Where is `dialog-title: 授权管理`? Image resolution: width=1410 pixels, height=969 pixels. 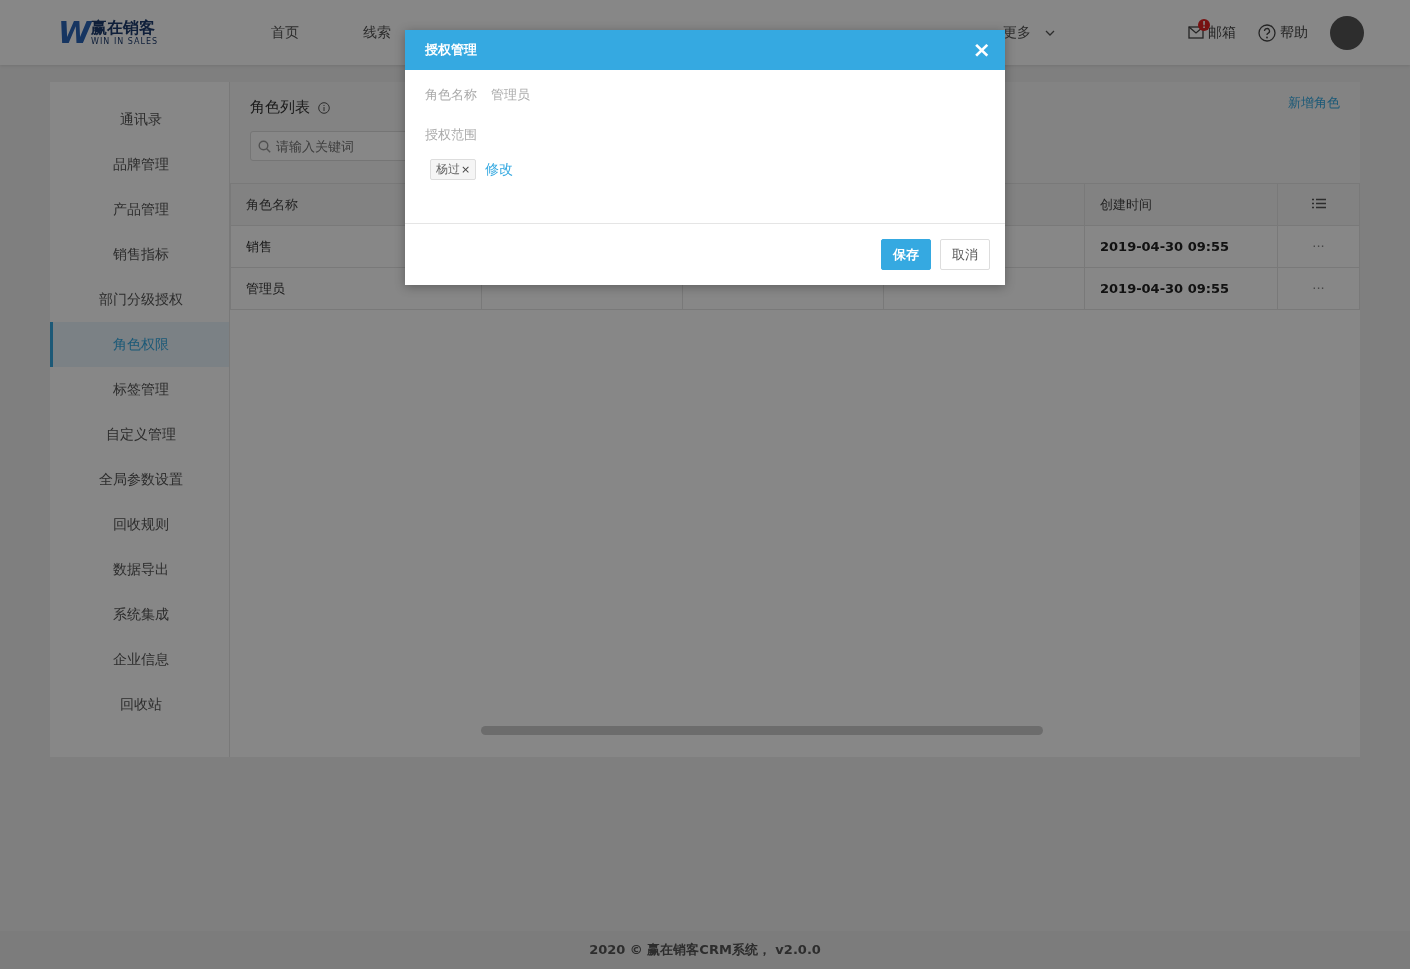
dialog-title: 授权管理 is located at coordinates (451, 50).